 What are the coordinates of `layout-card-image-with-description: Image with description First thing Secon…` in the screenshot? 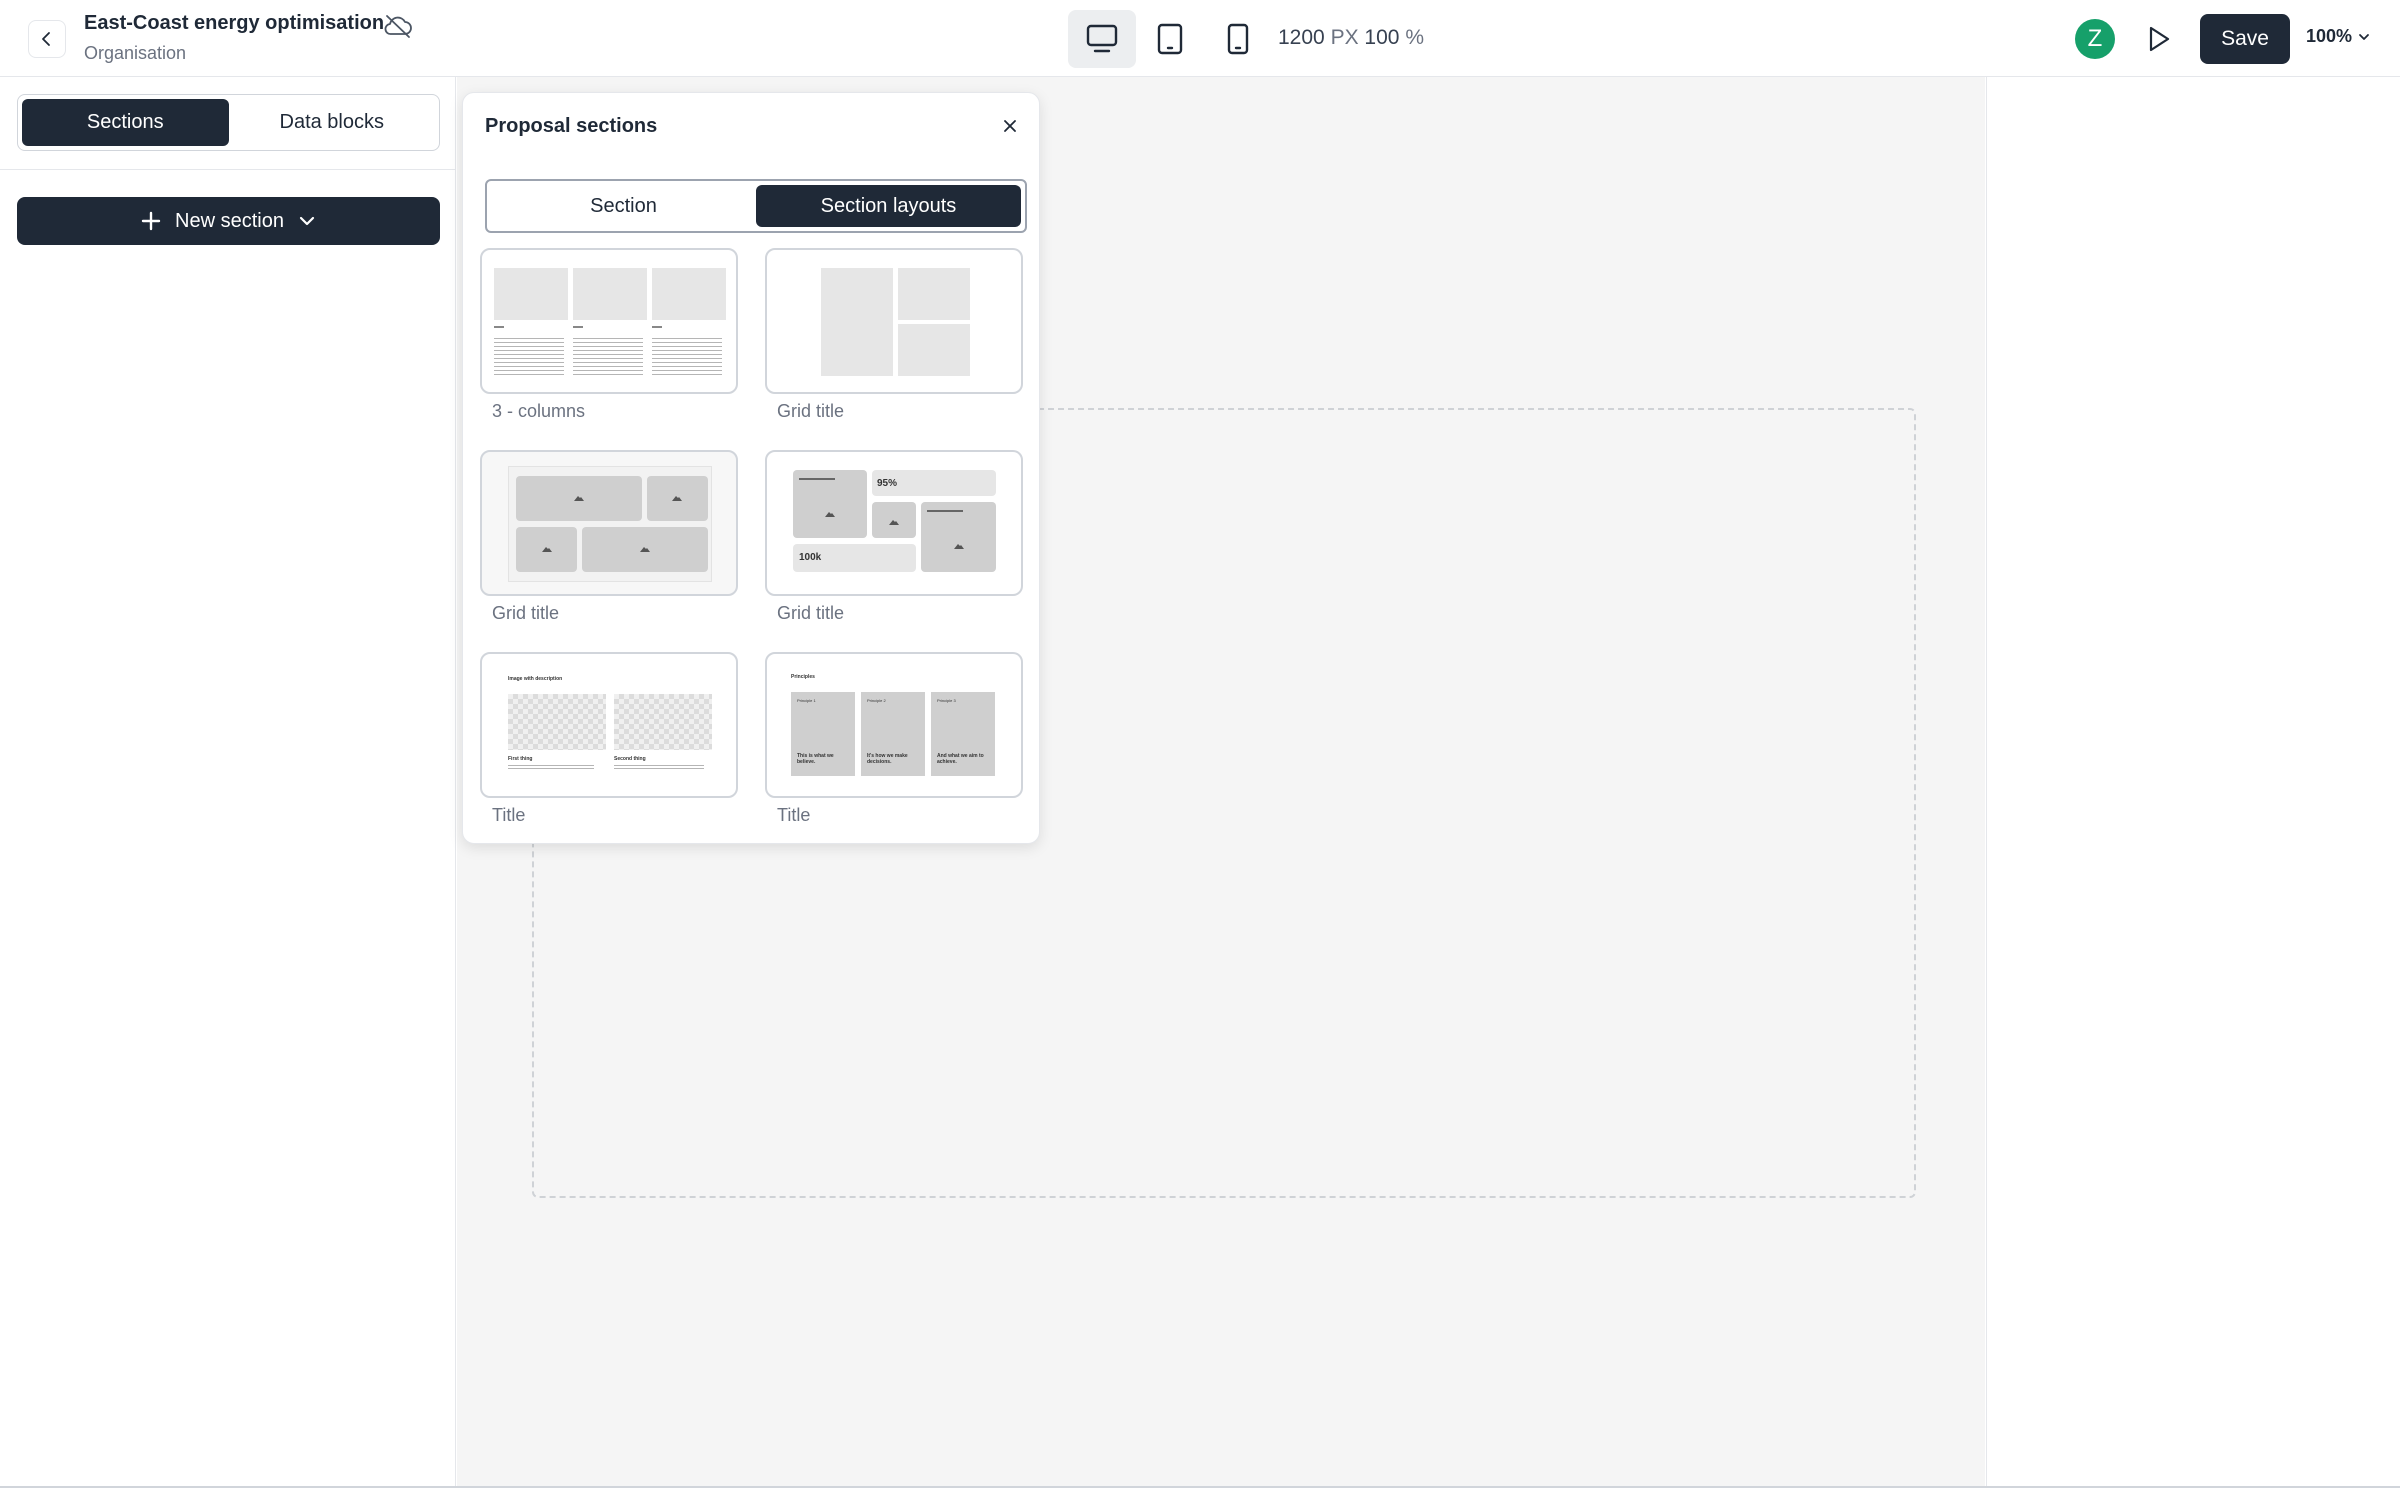 It's located at (609, 725).